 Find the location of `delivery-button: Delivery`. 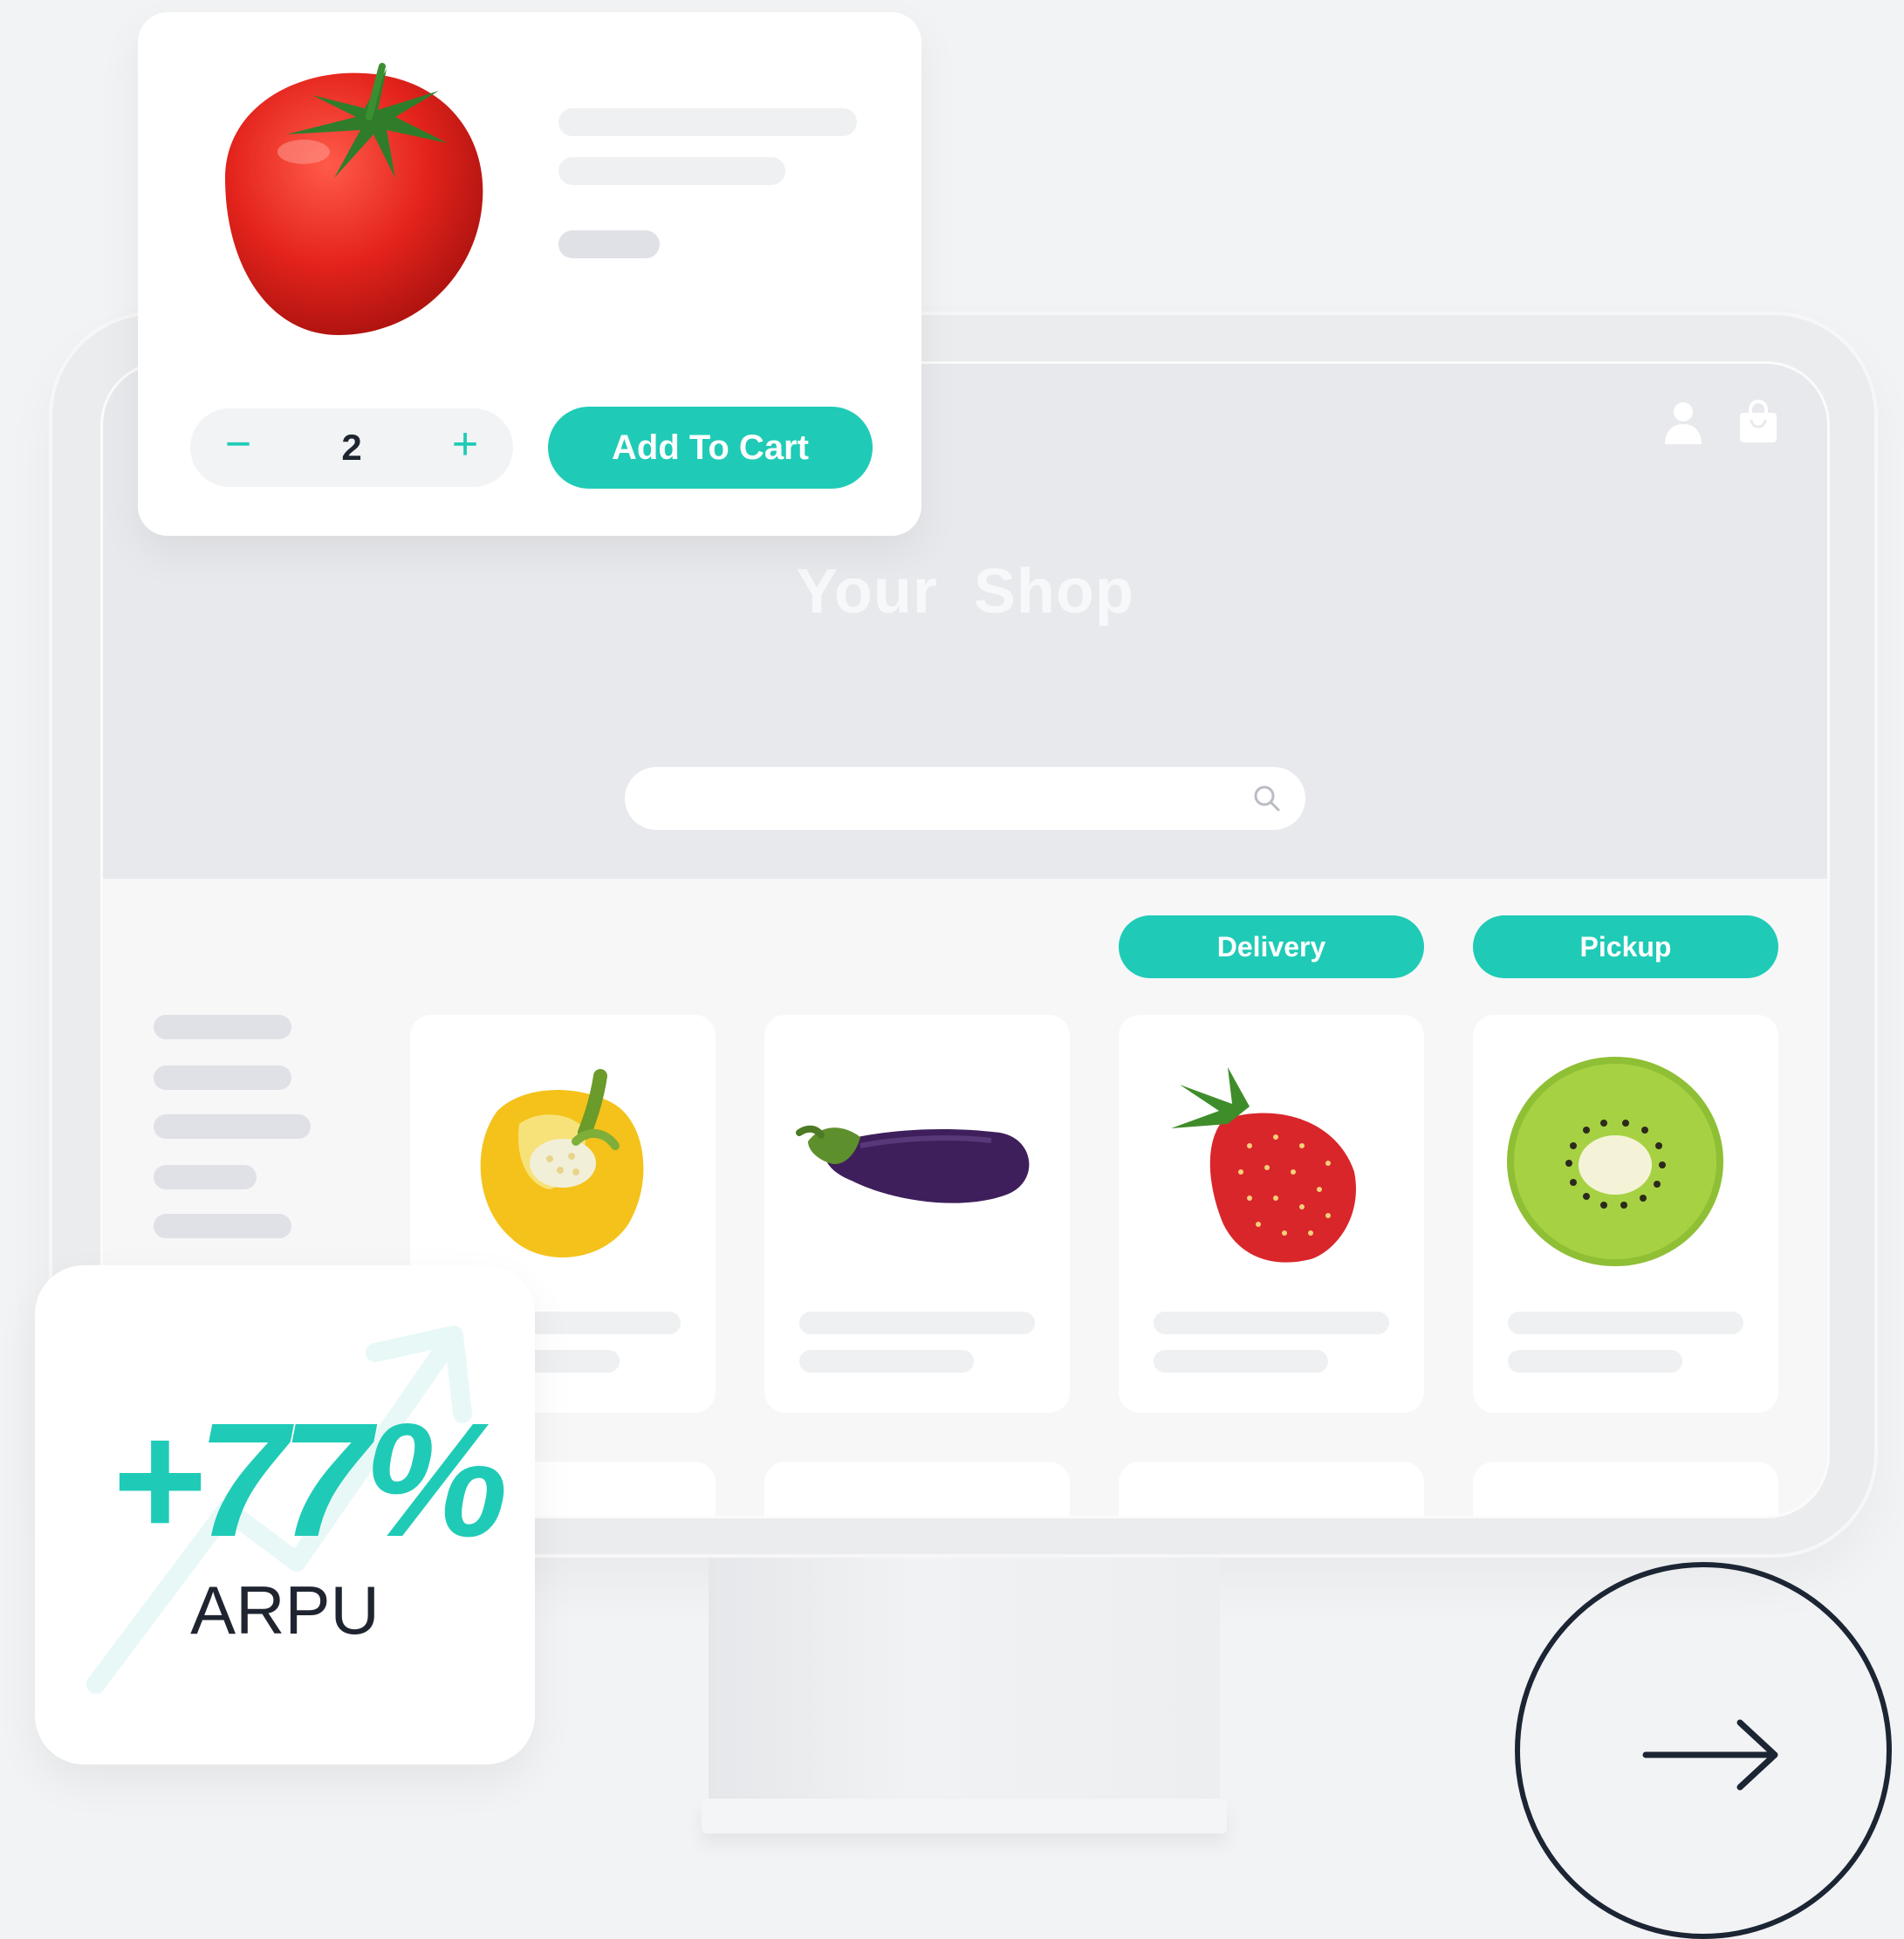

delivery-button: Delivery is located at coordinates (1271, 946).